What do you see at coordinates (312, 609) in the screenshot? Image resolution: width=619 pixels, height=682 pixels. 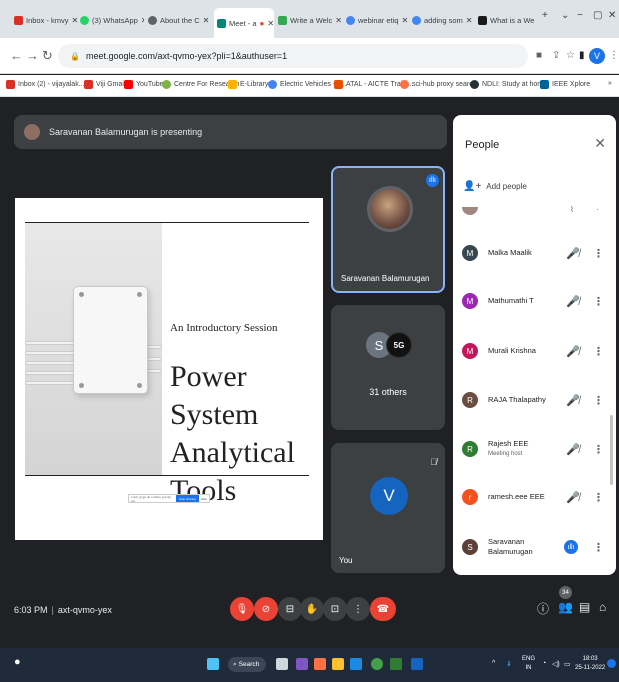 I see `raise-hand-button: ✋` at bounding box center [312, 609].